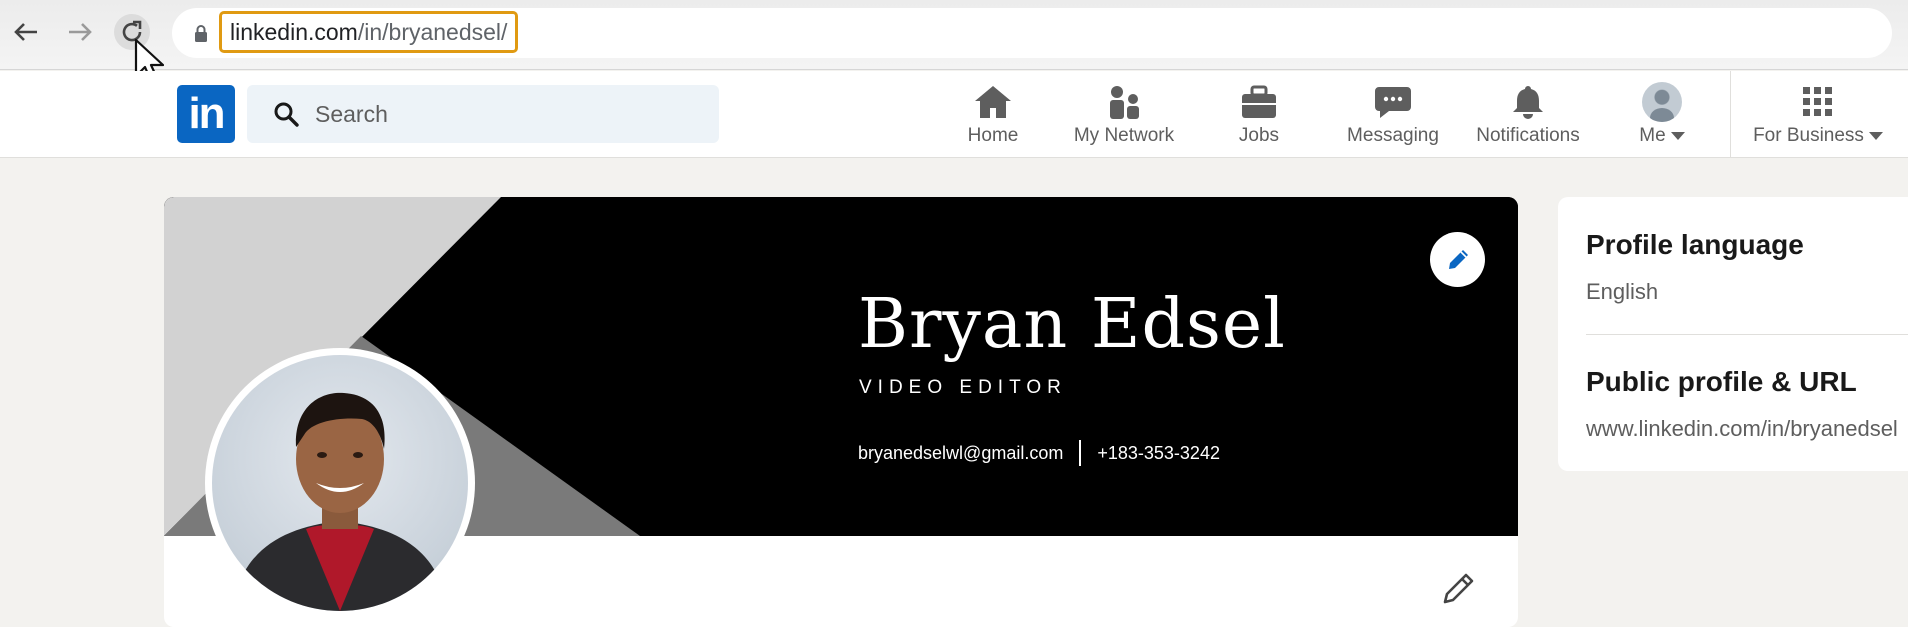  Describe the element at coordinates (1721, 381) in the screenshot. I see `public-profile-title: Public profile & URL` at that location.